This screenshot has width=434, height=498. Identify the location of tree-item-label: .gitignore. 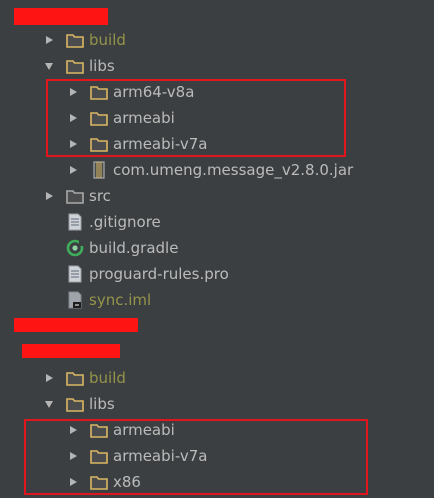
(125, 222).